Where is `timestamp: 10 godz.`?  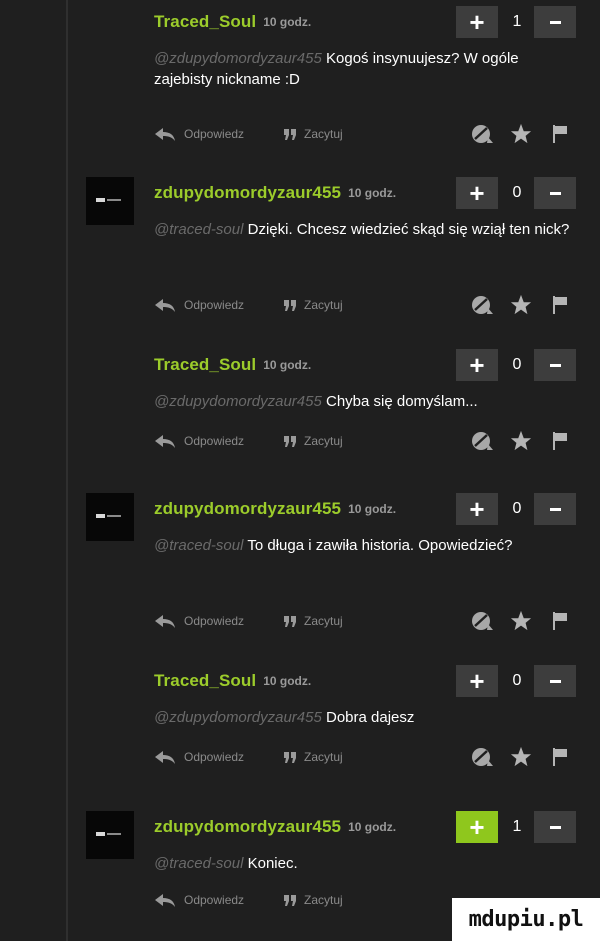
timestamp: 10 godz. is located at coordinates (372, 193).